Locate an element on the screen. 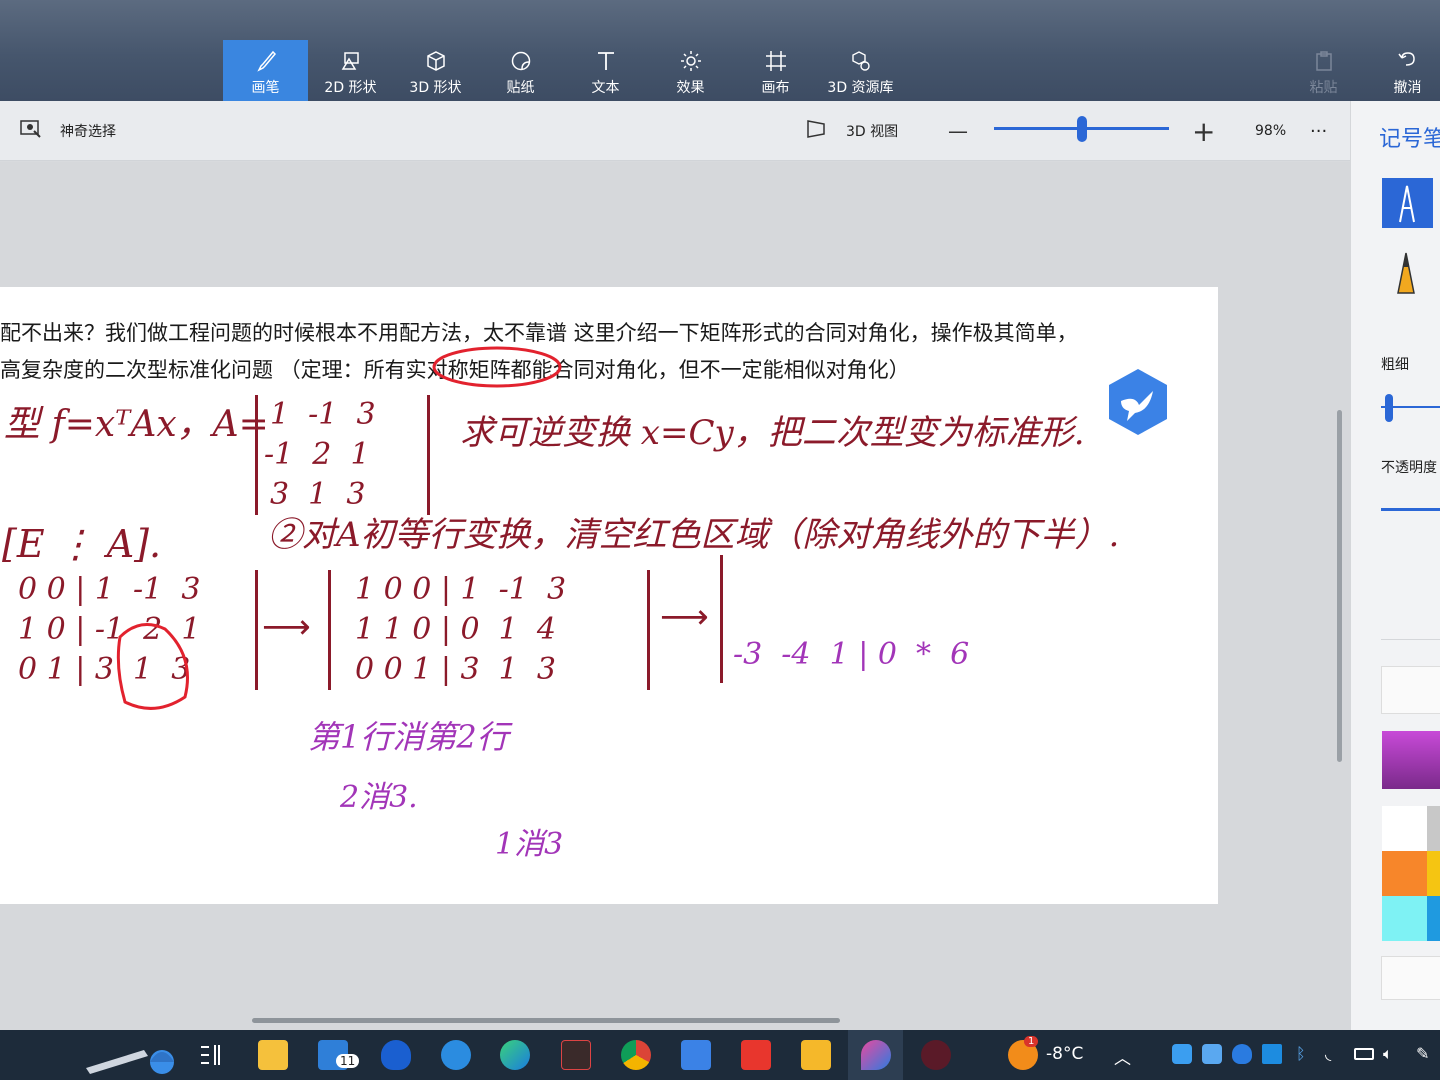  edge-icon is located at coordinates (515, 1055).